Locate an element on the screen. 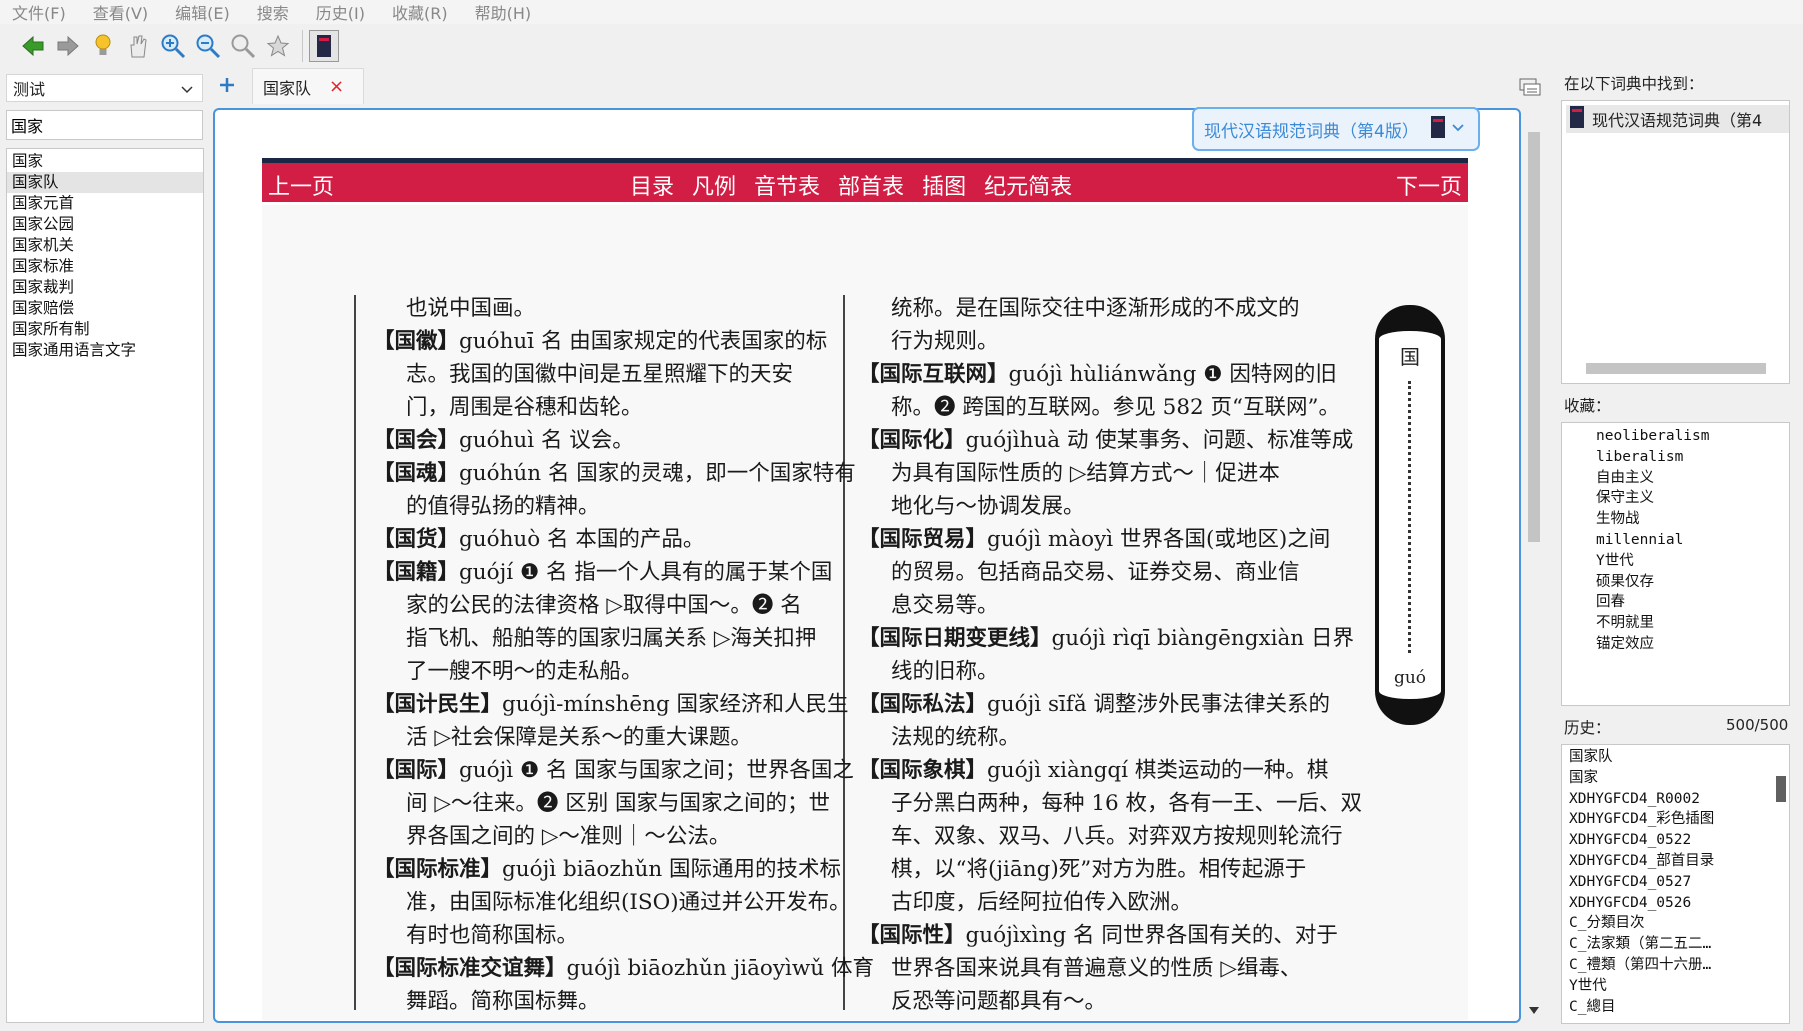 The width and height of the screenshot is (1803, 1031). back-arrow-icon is located at coordinates (33, 46).